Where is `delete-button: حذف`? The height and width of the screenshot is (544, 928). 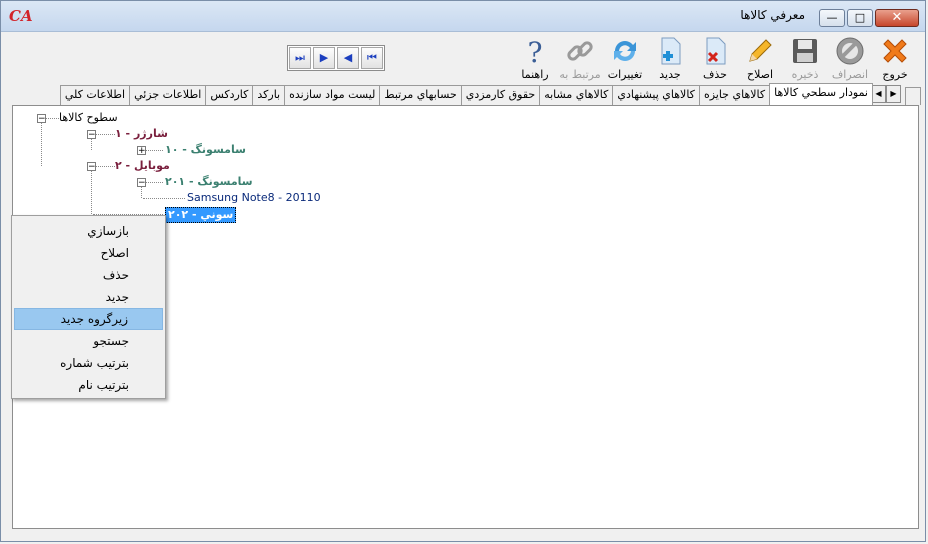
delete-button: حذف is located at coordinates (715, 57).